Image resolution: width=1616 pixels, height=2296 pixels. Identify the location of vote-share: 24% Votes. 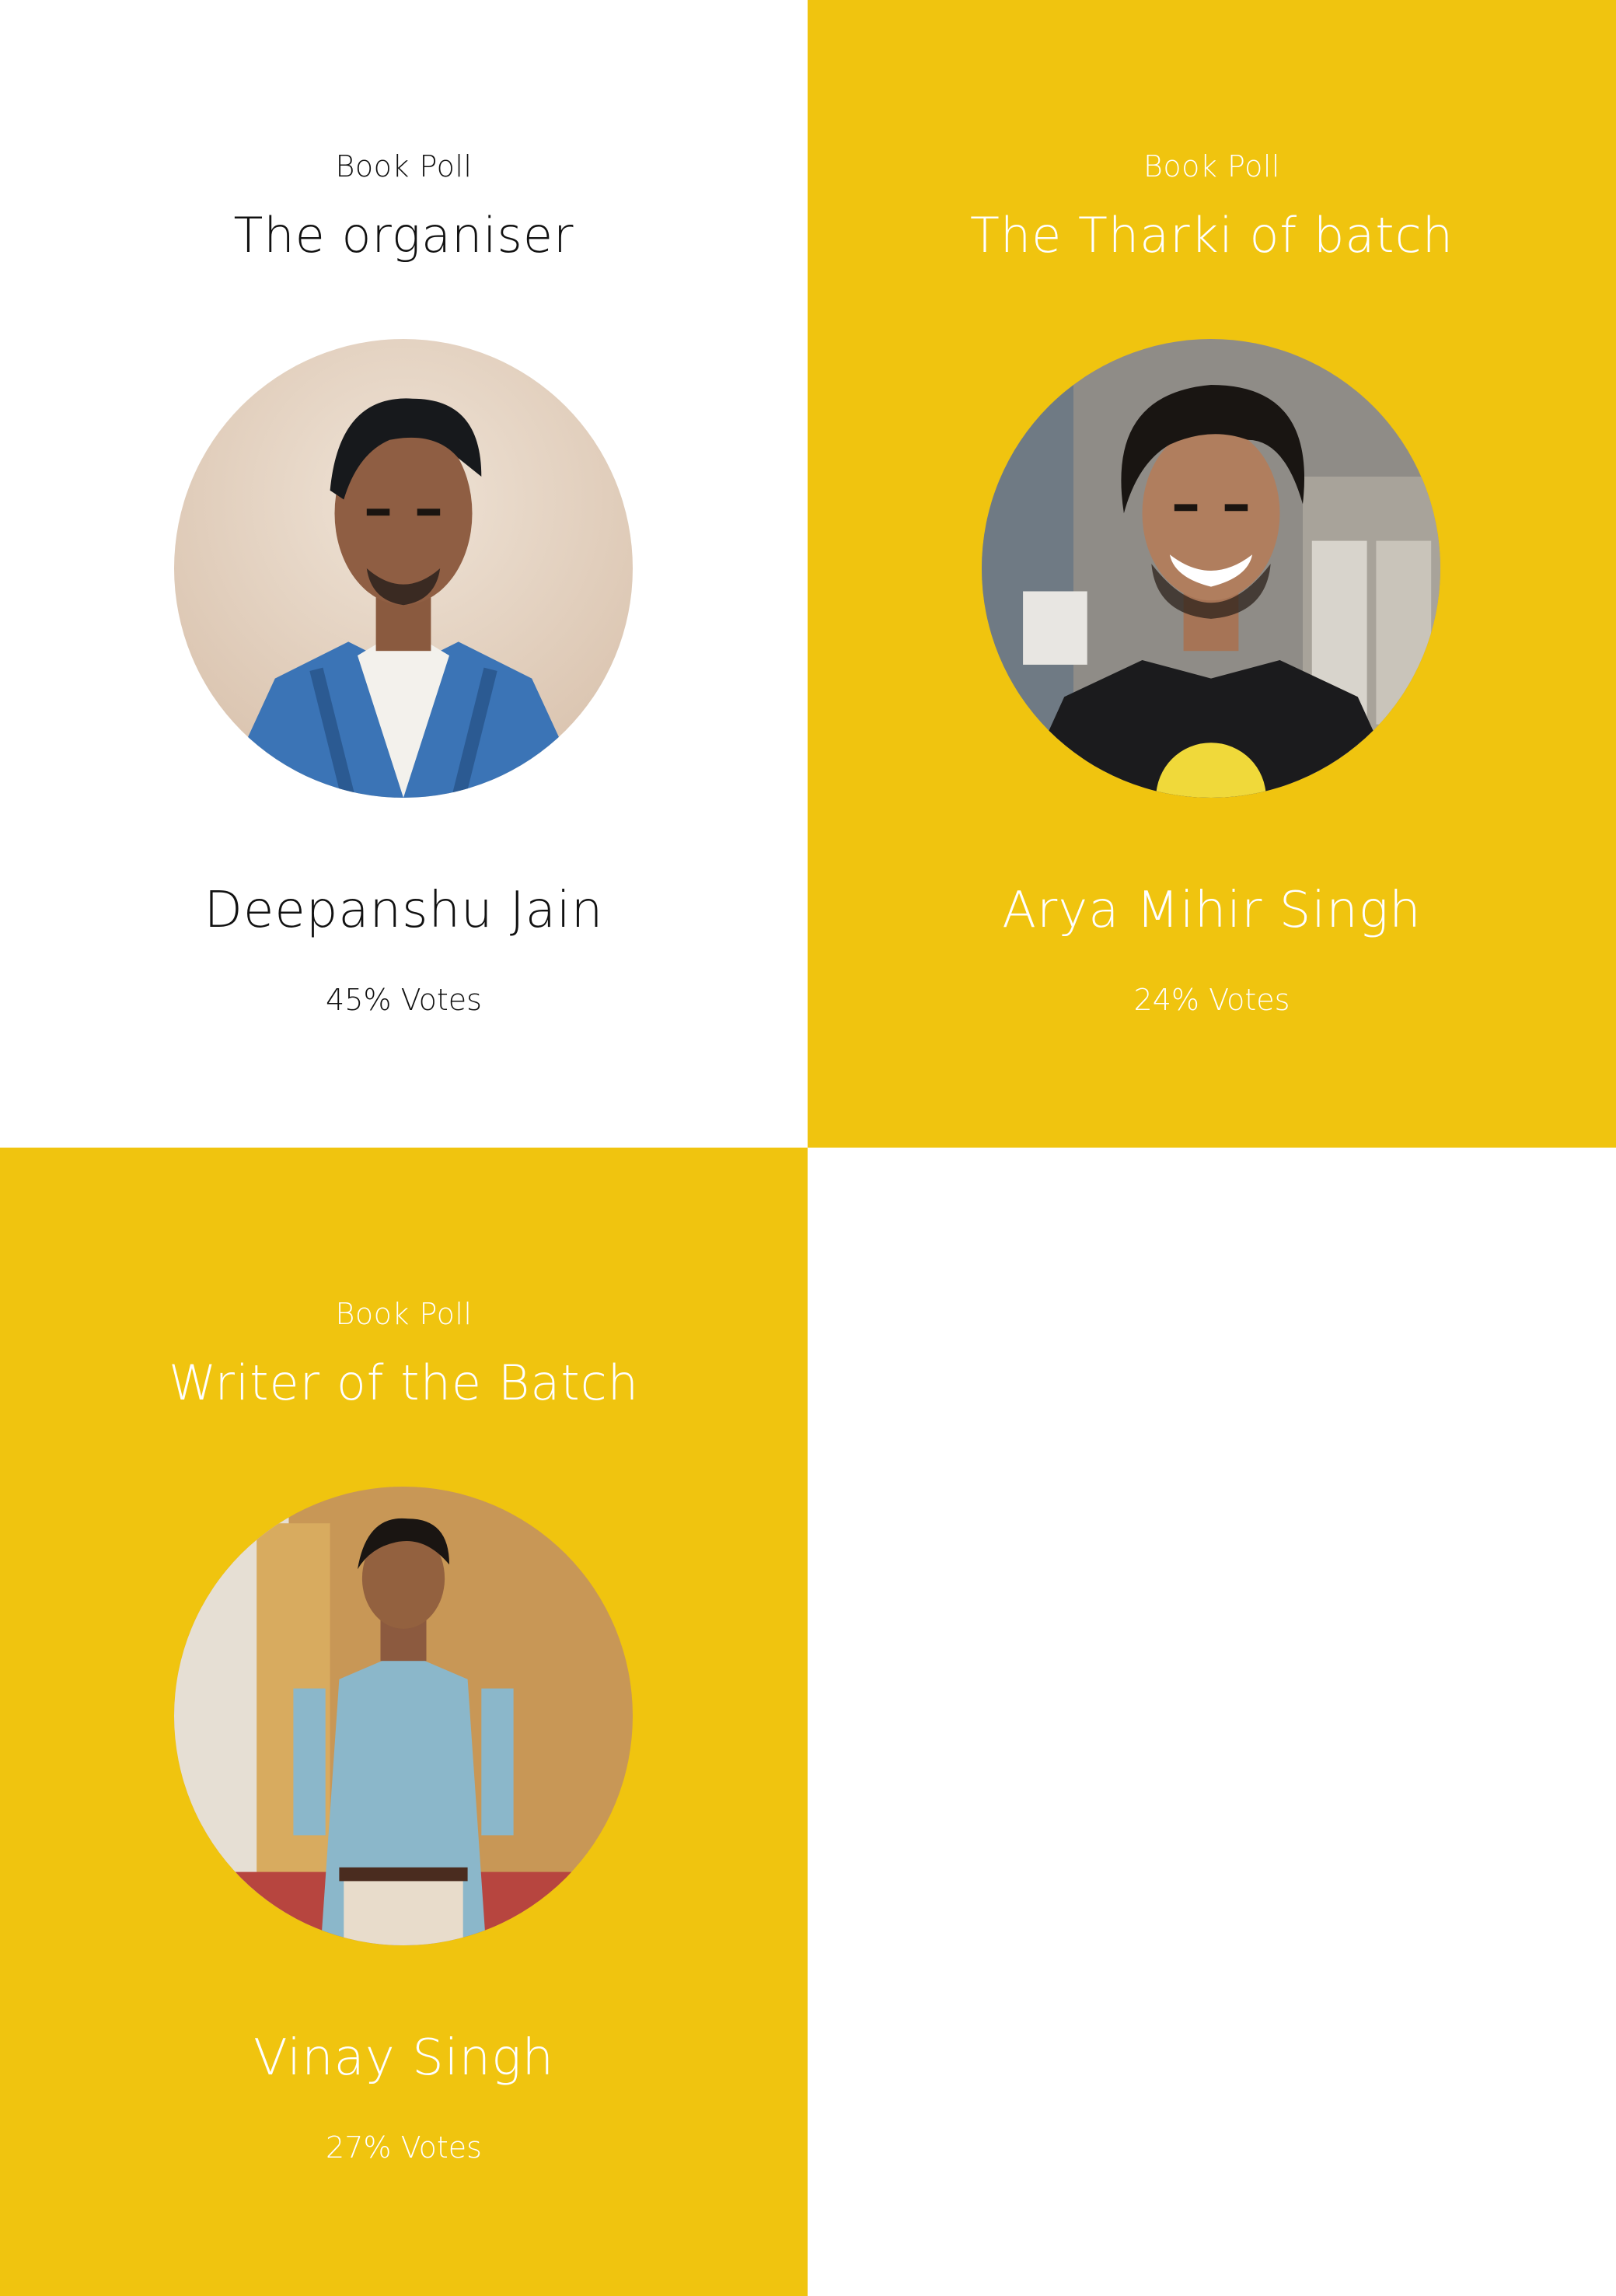
(1212, 1000).